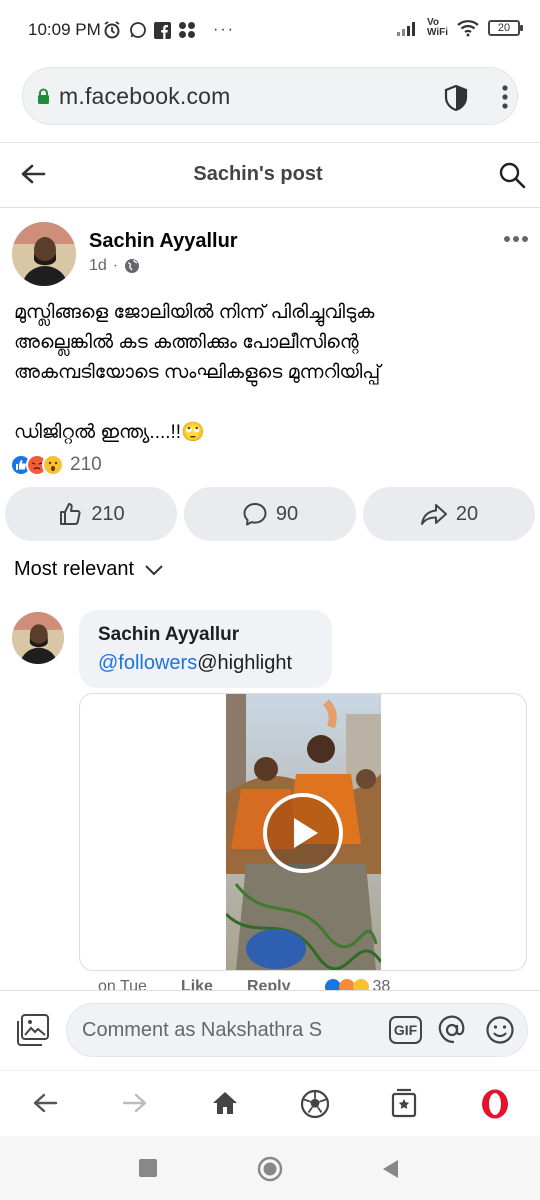 Image resolution: width=540 pixels, height=1200 pixels. I want to click on status-time: 10:09 PM, so click(64, 29).